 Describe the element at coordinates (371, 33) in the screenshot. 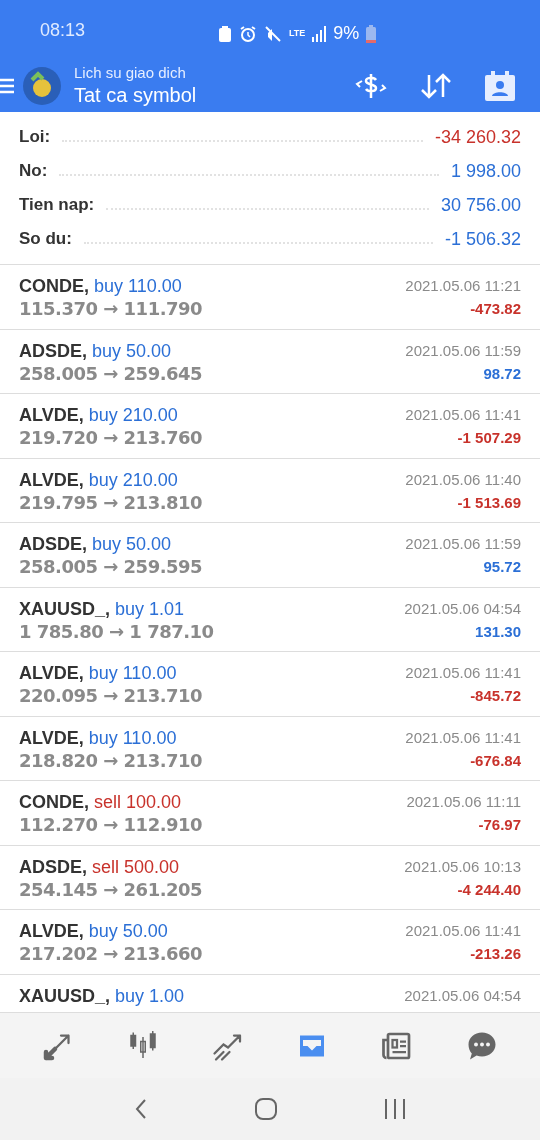

I see `battery-icon` at that location.